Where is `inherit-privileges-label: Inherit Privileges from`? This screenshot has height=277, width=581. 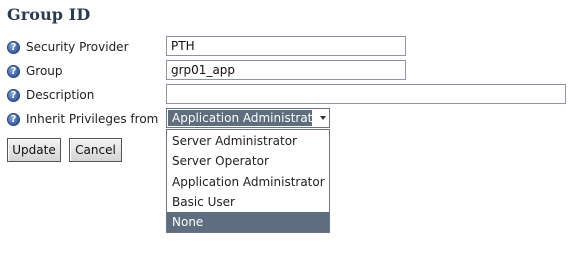 inherit-privileges-label: Inherit Privileges from is located at coordinates (92, 119).